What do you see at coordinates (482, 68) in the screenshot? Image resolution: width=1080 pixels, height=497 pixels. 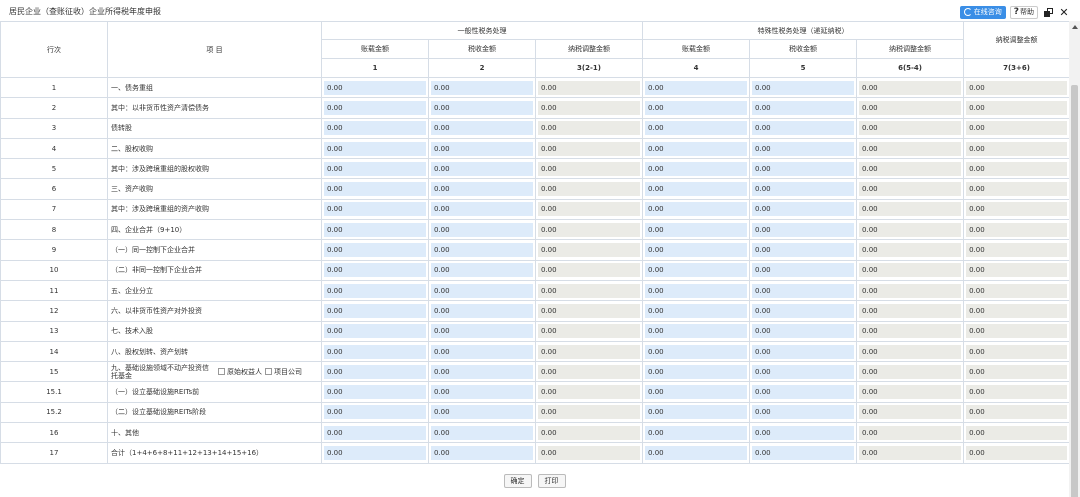 I see `col-number-2: 2` at bounding box center [482, 68].